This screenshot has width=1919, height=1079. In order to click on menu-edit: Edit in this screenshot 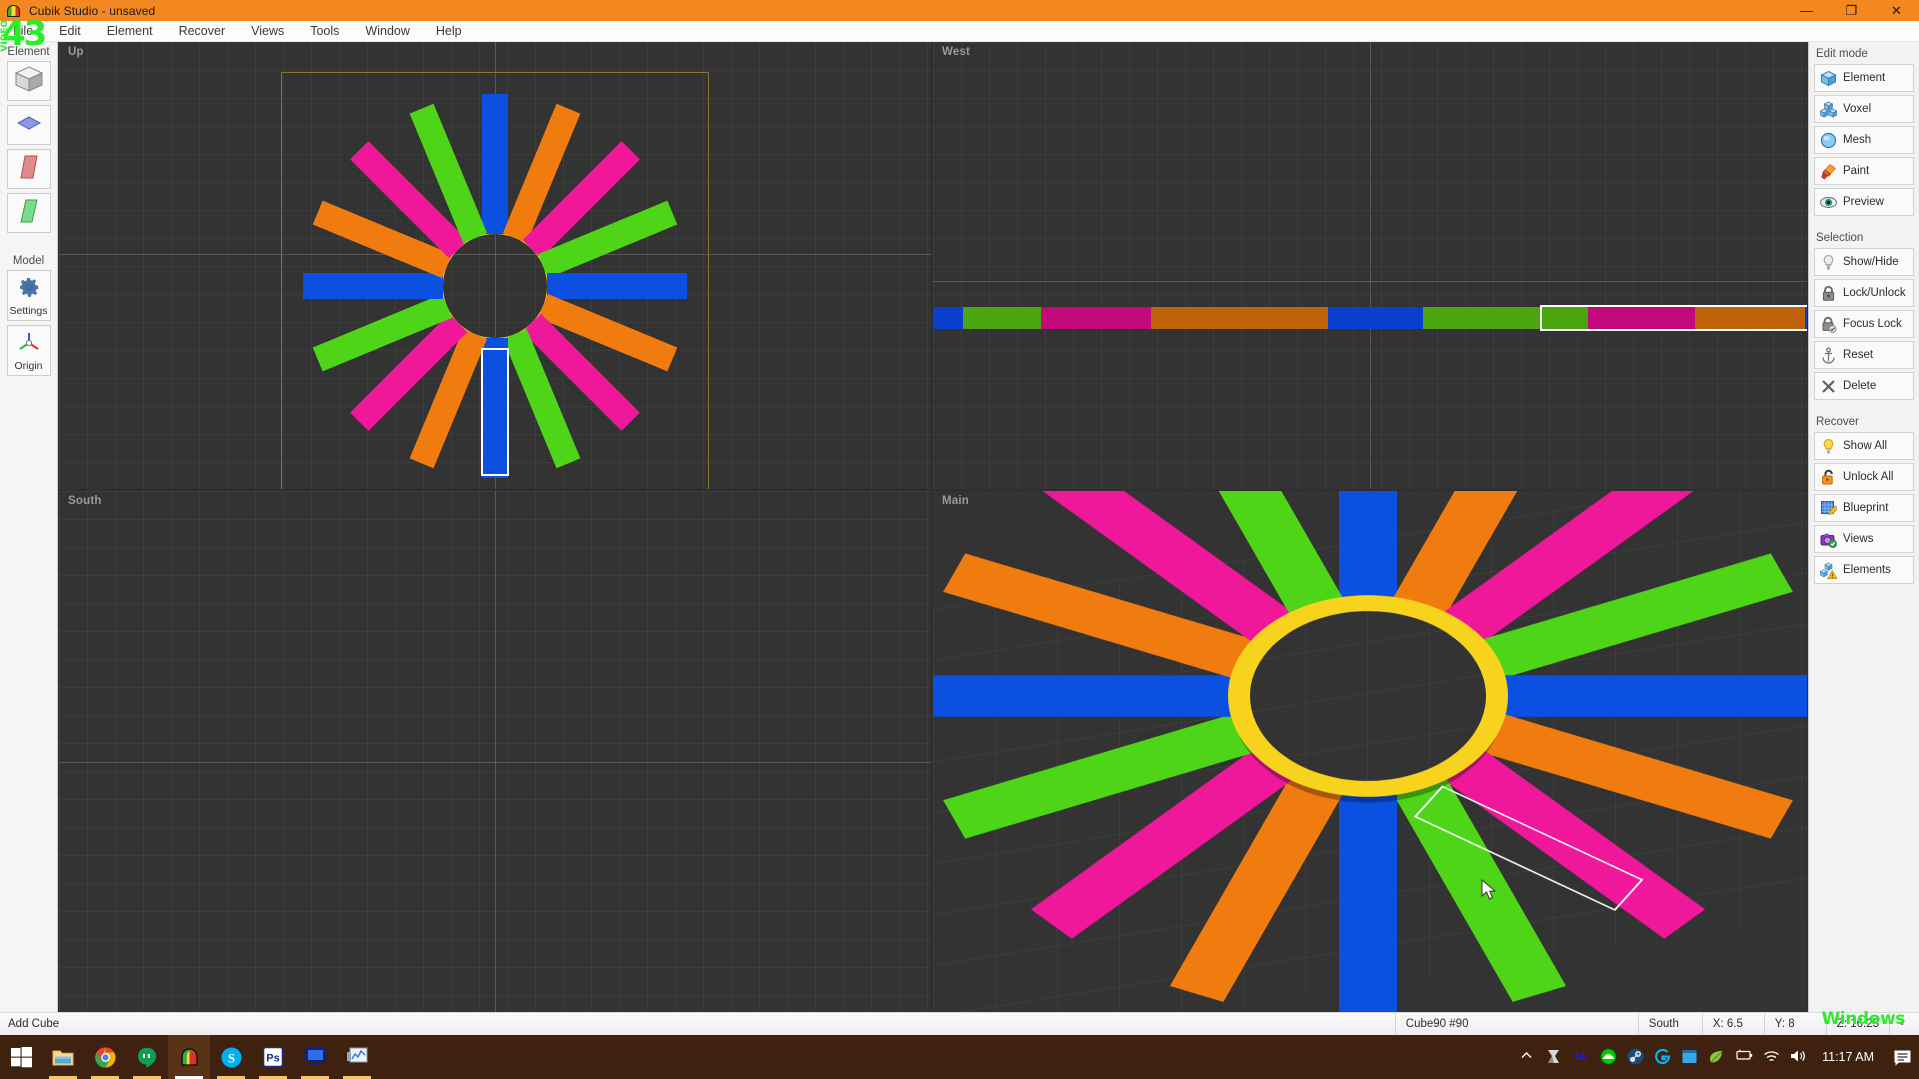, I will do `click(70, 31)`.